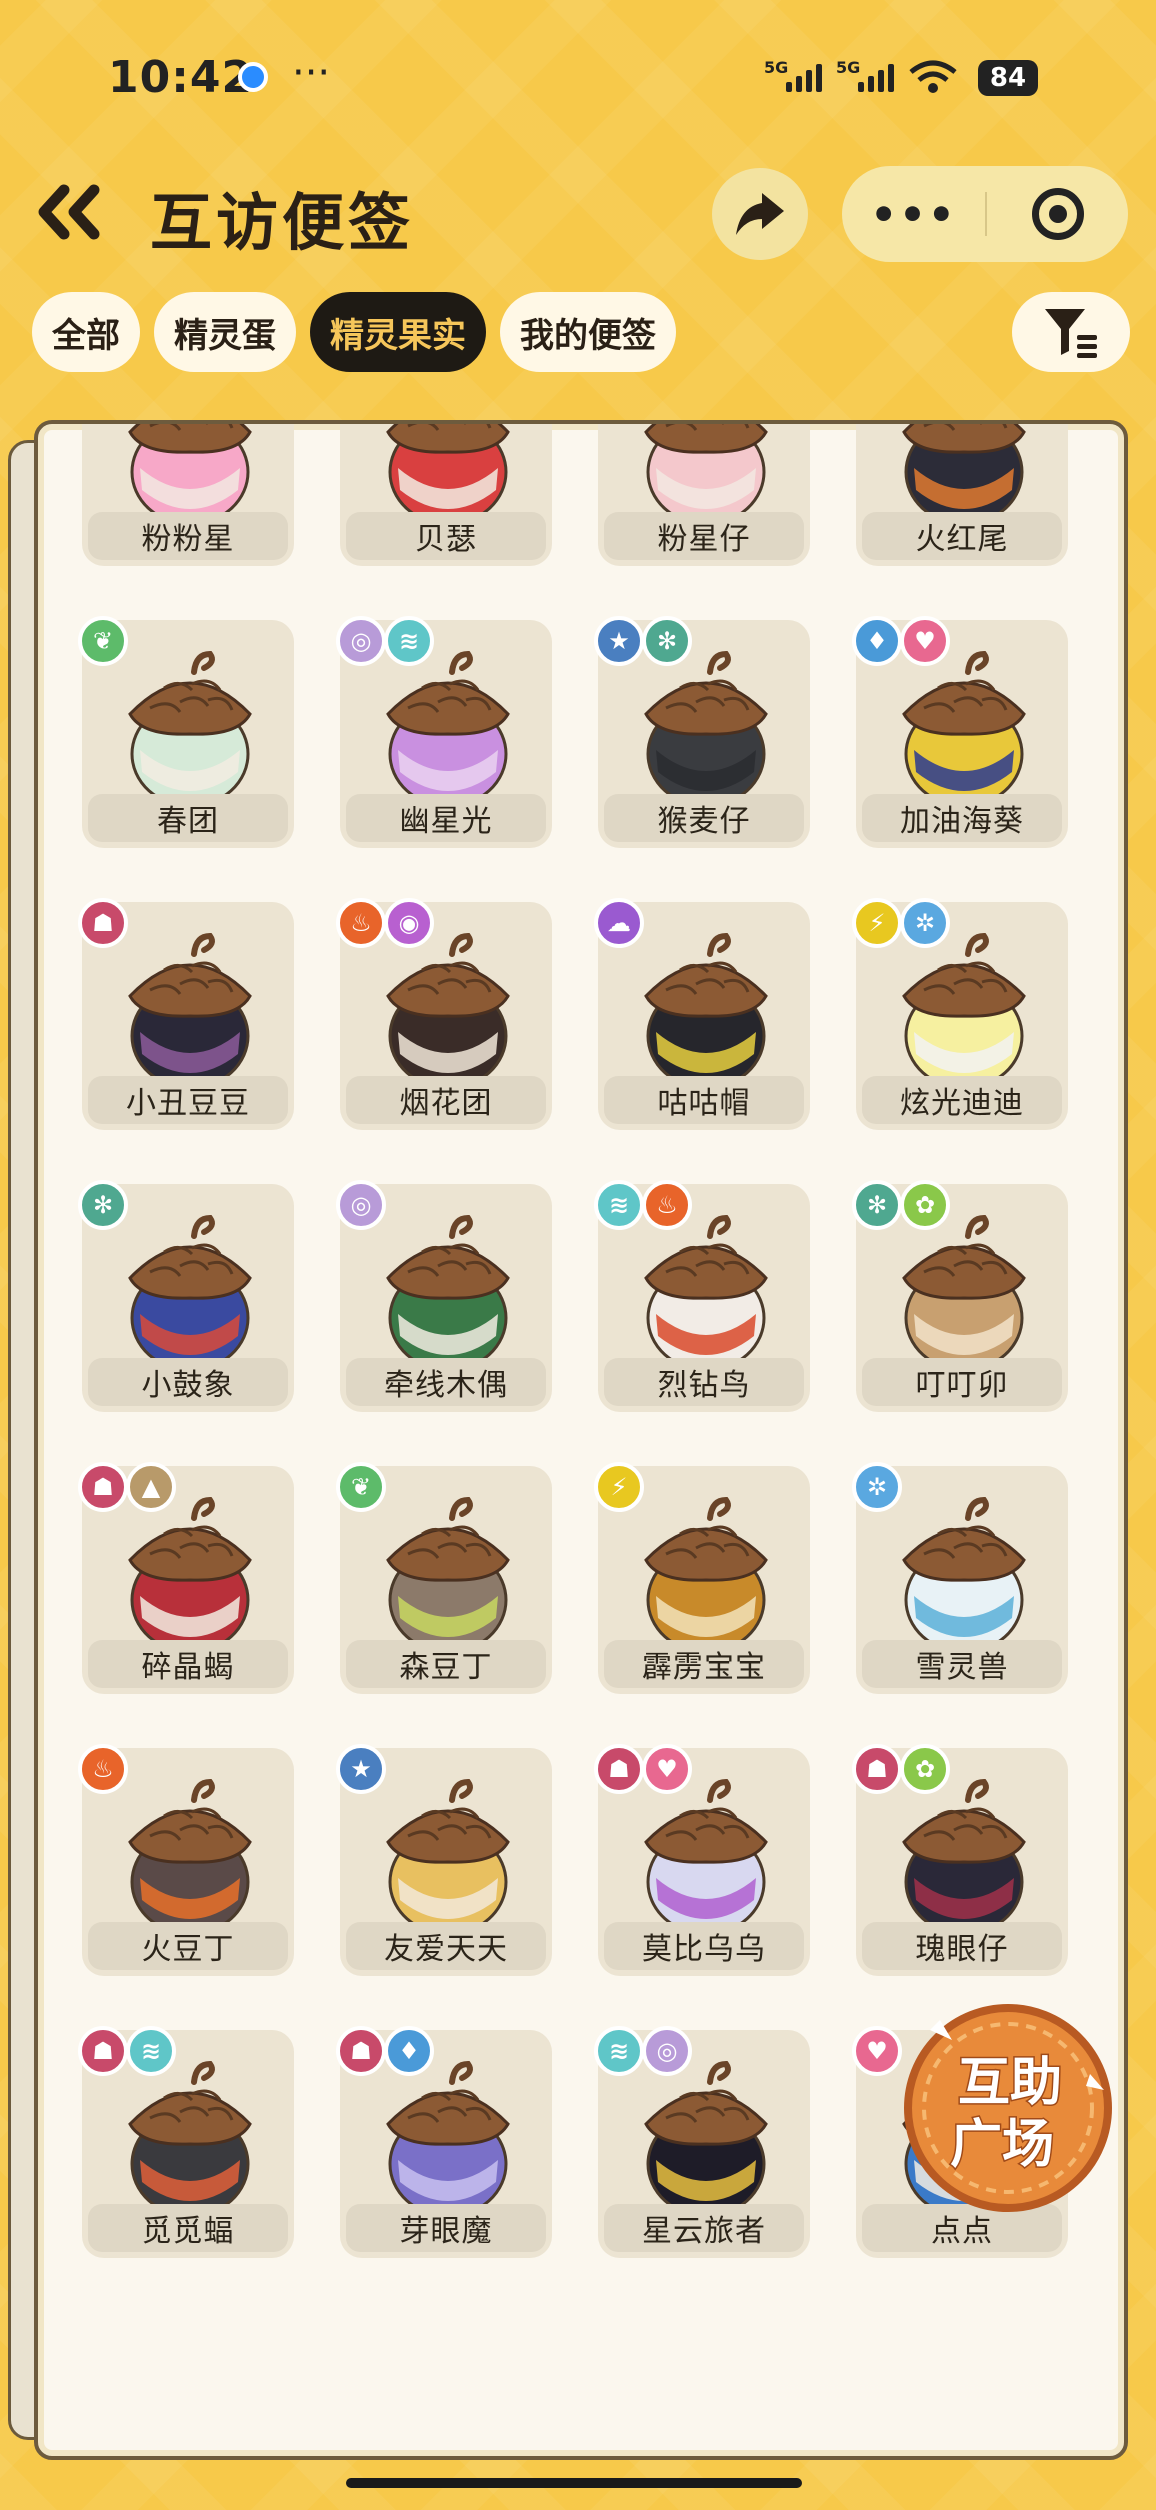 This screenshot has width=1156, height=2510. I want to click on fruit-card: ◎ 牵线木偶, so click(444, 1296).